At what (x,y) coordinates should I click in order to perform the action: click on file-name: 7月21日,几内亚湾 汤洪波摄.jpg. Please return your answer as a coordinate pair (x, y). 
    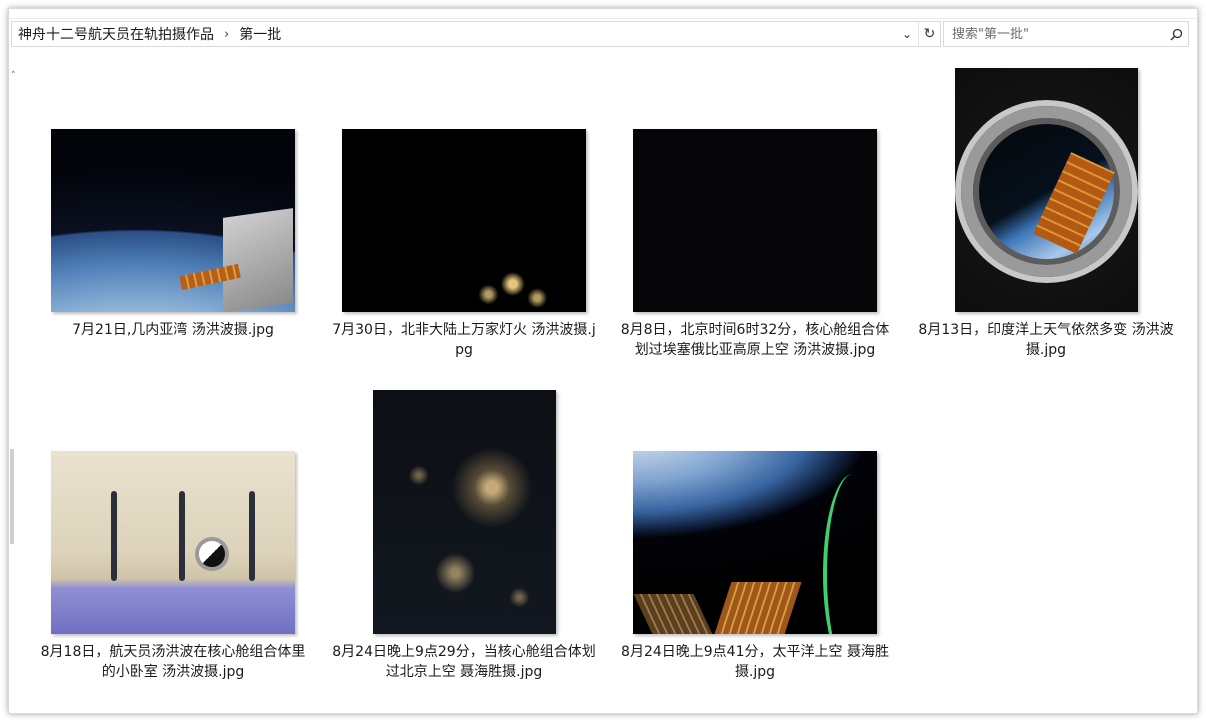
    Looking at the image, I should click on (173, 330).